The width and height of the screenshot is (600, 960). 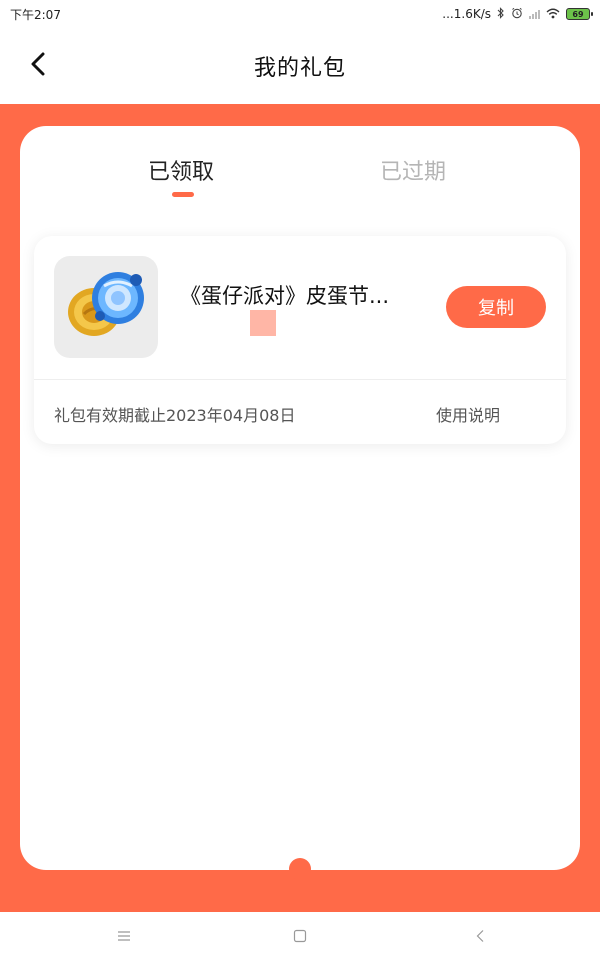 I want to click on tab-received: 已领取, so click(x=181, y=170).